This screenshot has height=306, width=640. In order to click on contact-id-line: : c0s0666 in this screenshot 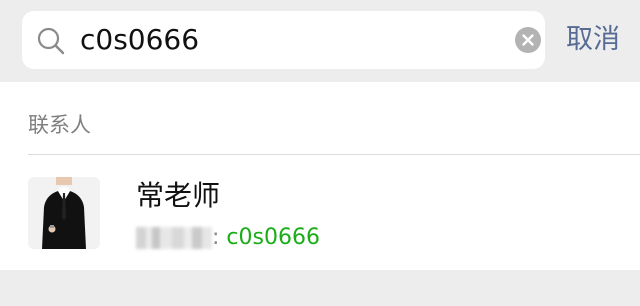, I will do `click(228, 238)`.